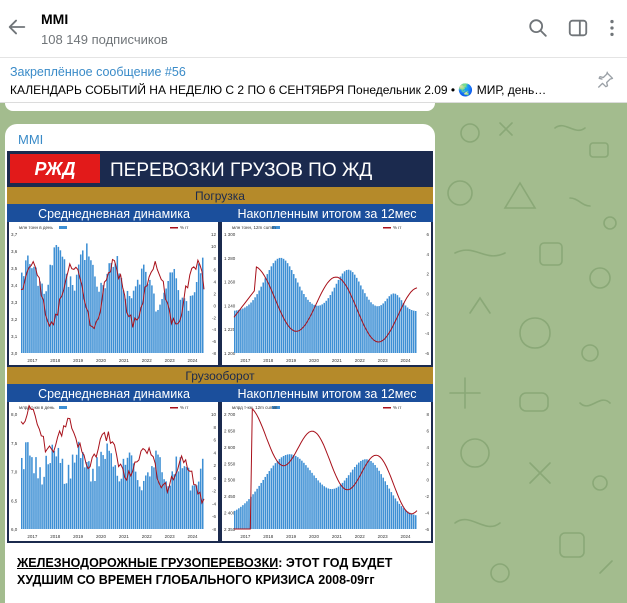 Image resolution: width=627 pixels, height=603 pixels. What do you see at coordinates (326, 394) in the screenshot?
I see `panel-title-cumulative-2: Накопленным итогом за 12мес` at bounding box center [326, 394].